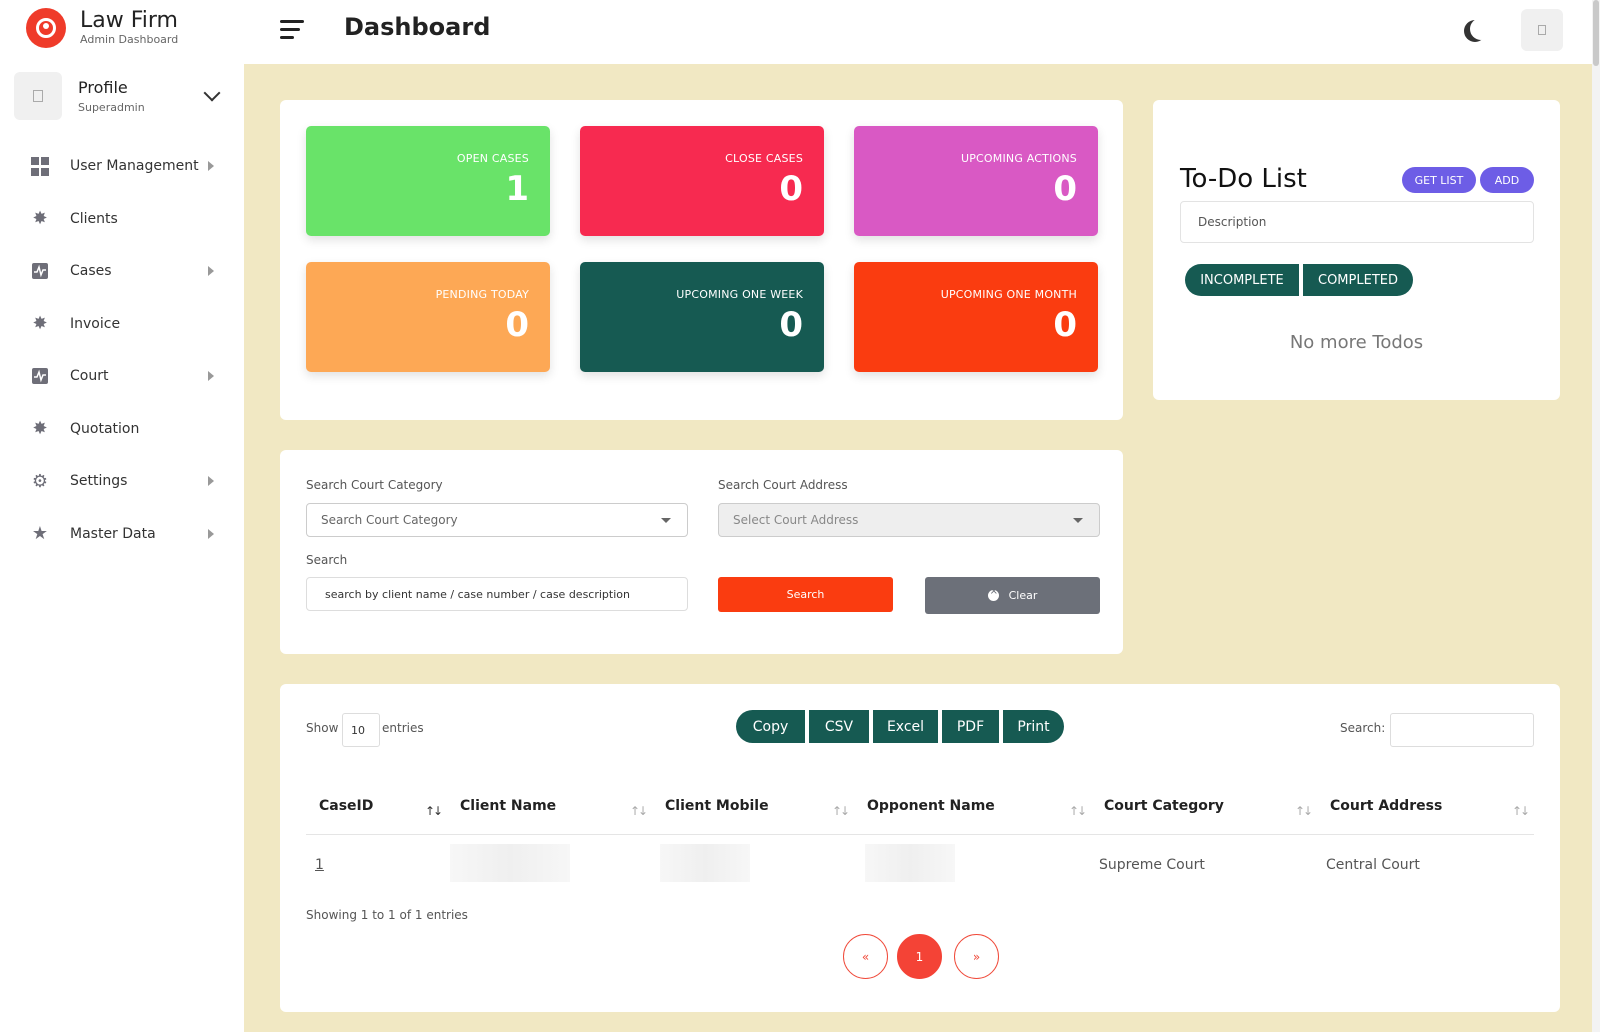 This screenshot has height=1032, width=1600. What do you see at coordinates (705, 863) in the screenshot?
I see `client-mobile-cell-redacted` at bounding box center [705, 863].